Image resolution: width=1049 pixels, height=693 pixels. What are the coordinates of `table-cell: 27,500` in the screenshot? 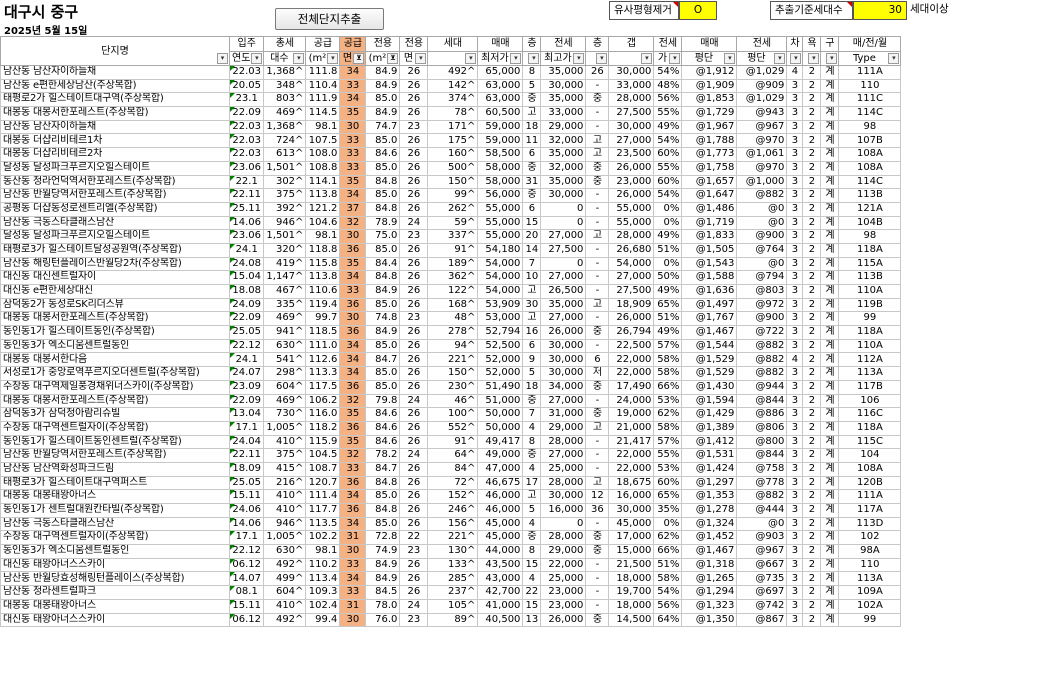 It's located at (631, 113).